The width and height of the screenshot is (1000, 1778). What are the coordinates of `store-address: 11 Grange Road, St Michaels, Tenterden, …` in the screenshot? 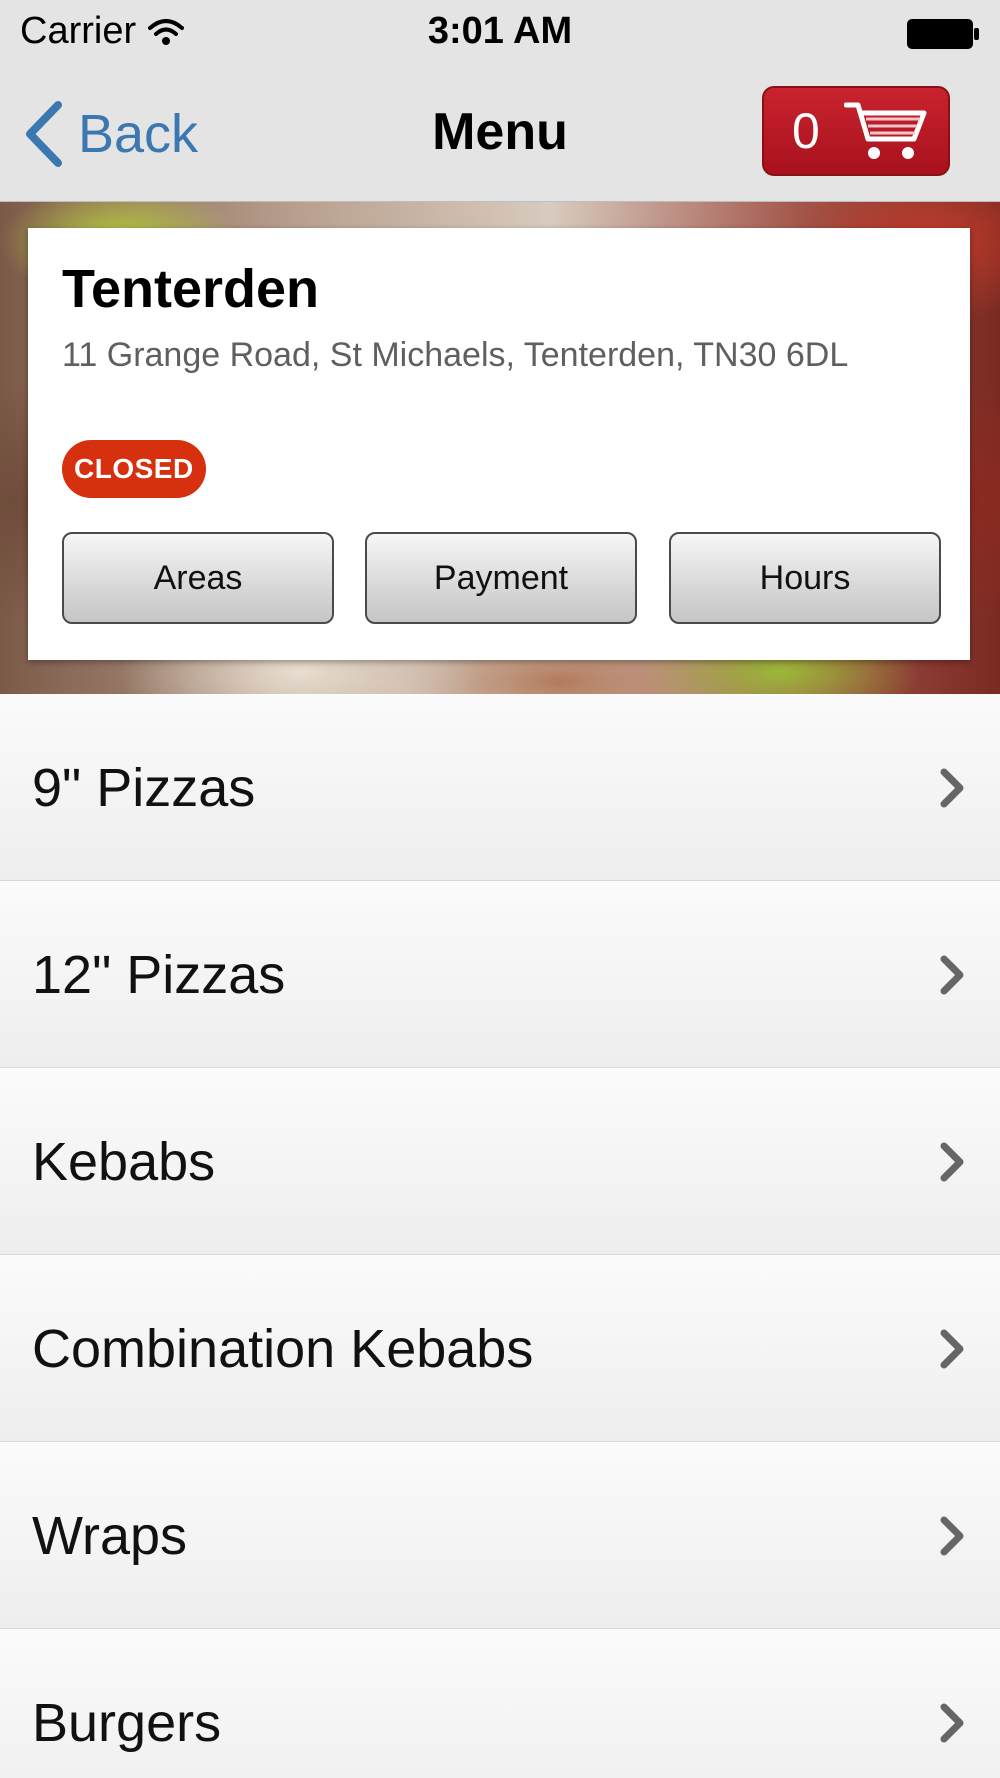 It's located at (455, 355).